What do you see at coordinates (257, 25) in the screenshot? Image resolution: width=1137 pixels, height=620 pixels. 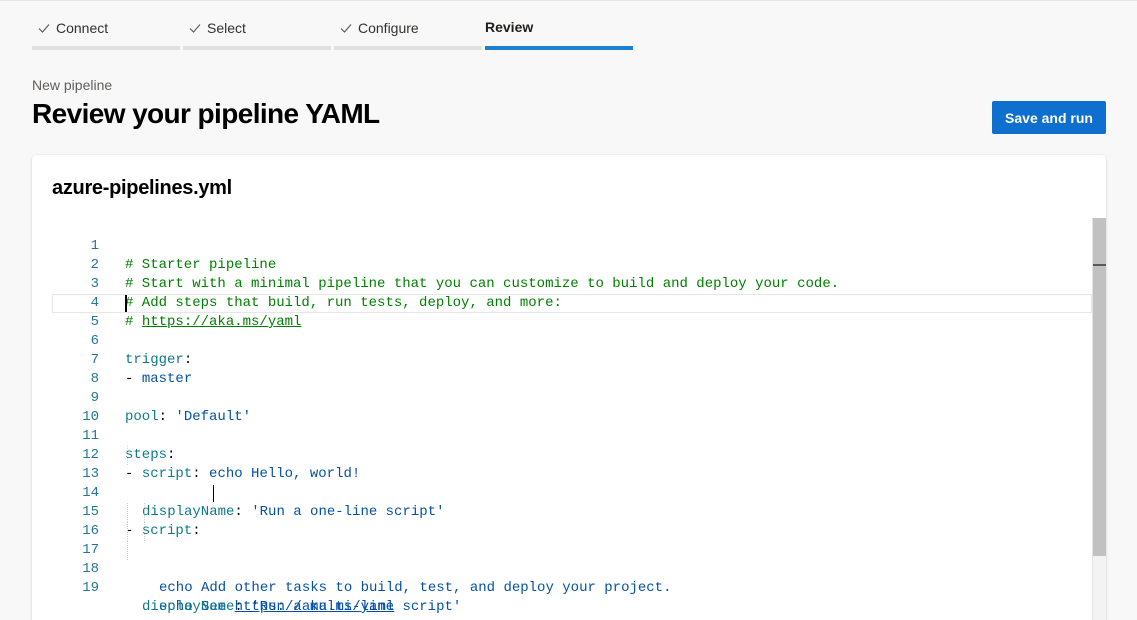 I see `step-select: Select` at bounding box center [257, 25].